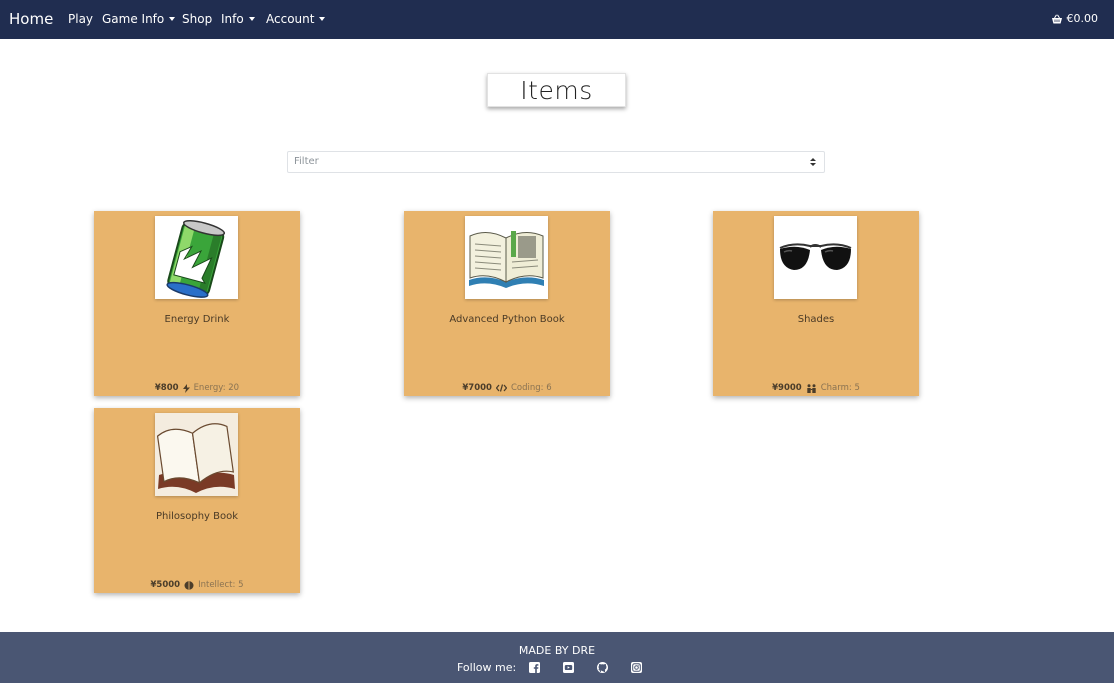 The width and height of the screenshot is (1114, 683). What do you see at coordinates (290, 19) in the screenshot?
I see `nav-account-label: Account` at bounding box center [290, 19].